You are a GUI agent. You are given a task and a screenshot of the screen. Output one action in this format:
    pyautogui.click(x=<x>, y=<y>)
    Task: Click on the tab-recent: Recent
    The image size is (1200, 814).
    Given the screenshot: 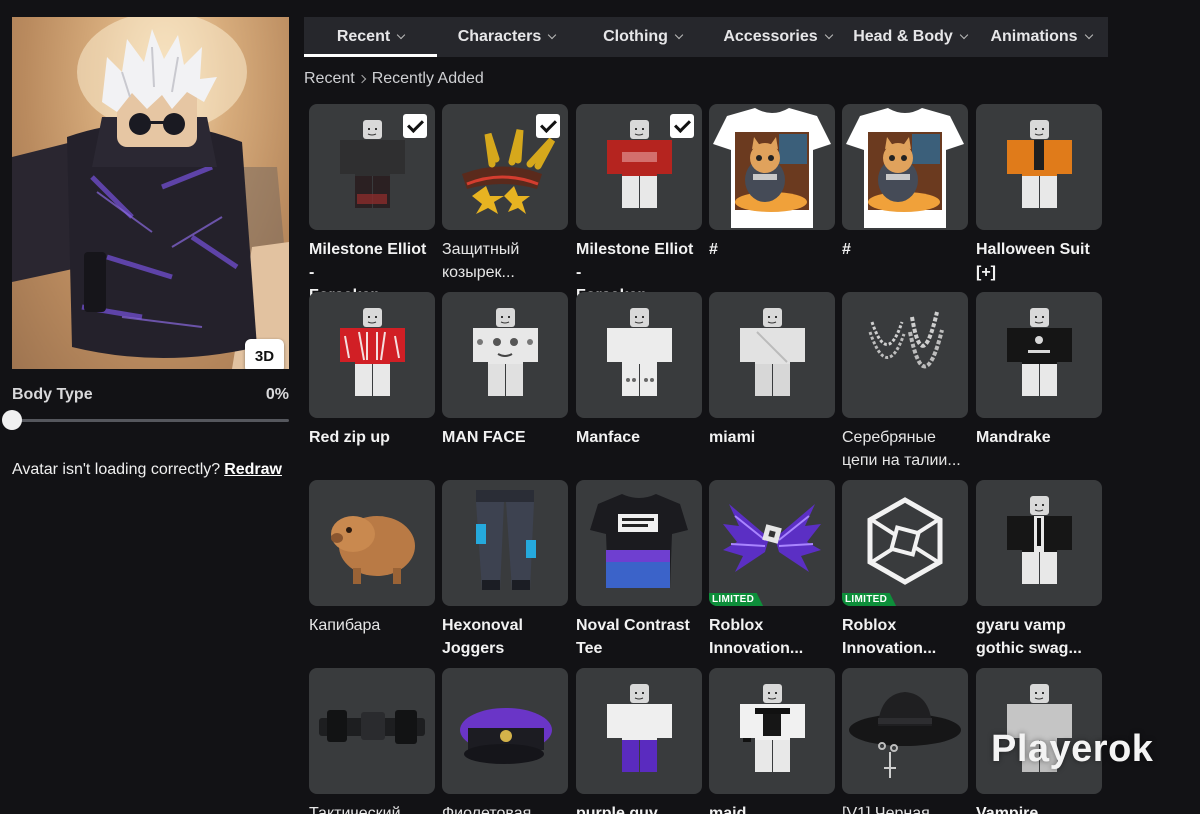 What is the action you would take?
    pyautogui.click(x=370, y=37)
    